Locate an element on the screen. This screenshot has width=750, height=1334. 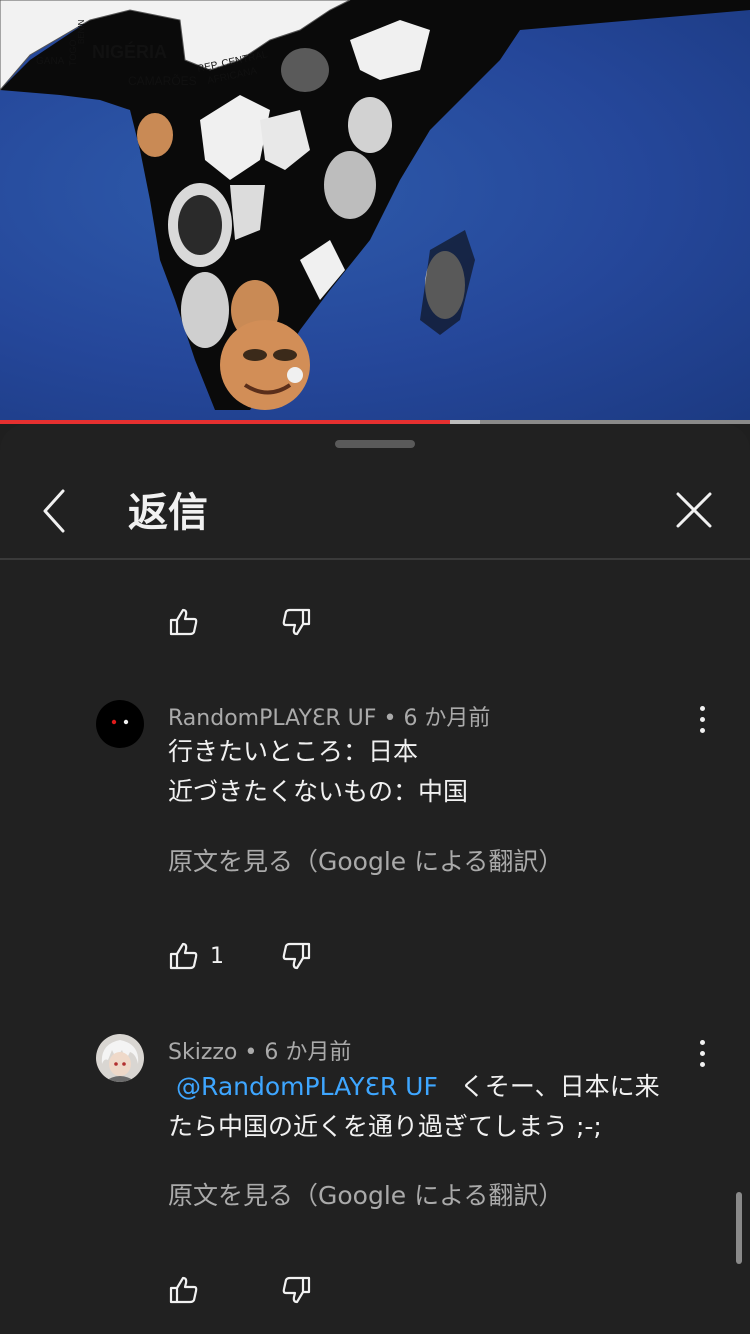
header-divider is located at coordinates (375, 559).